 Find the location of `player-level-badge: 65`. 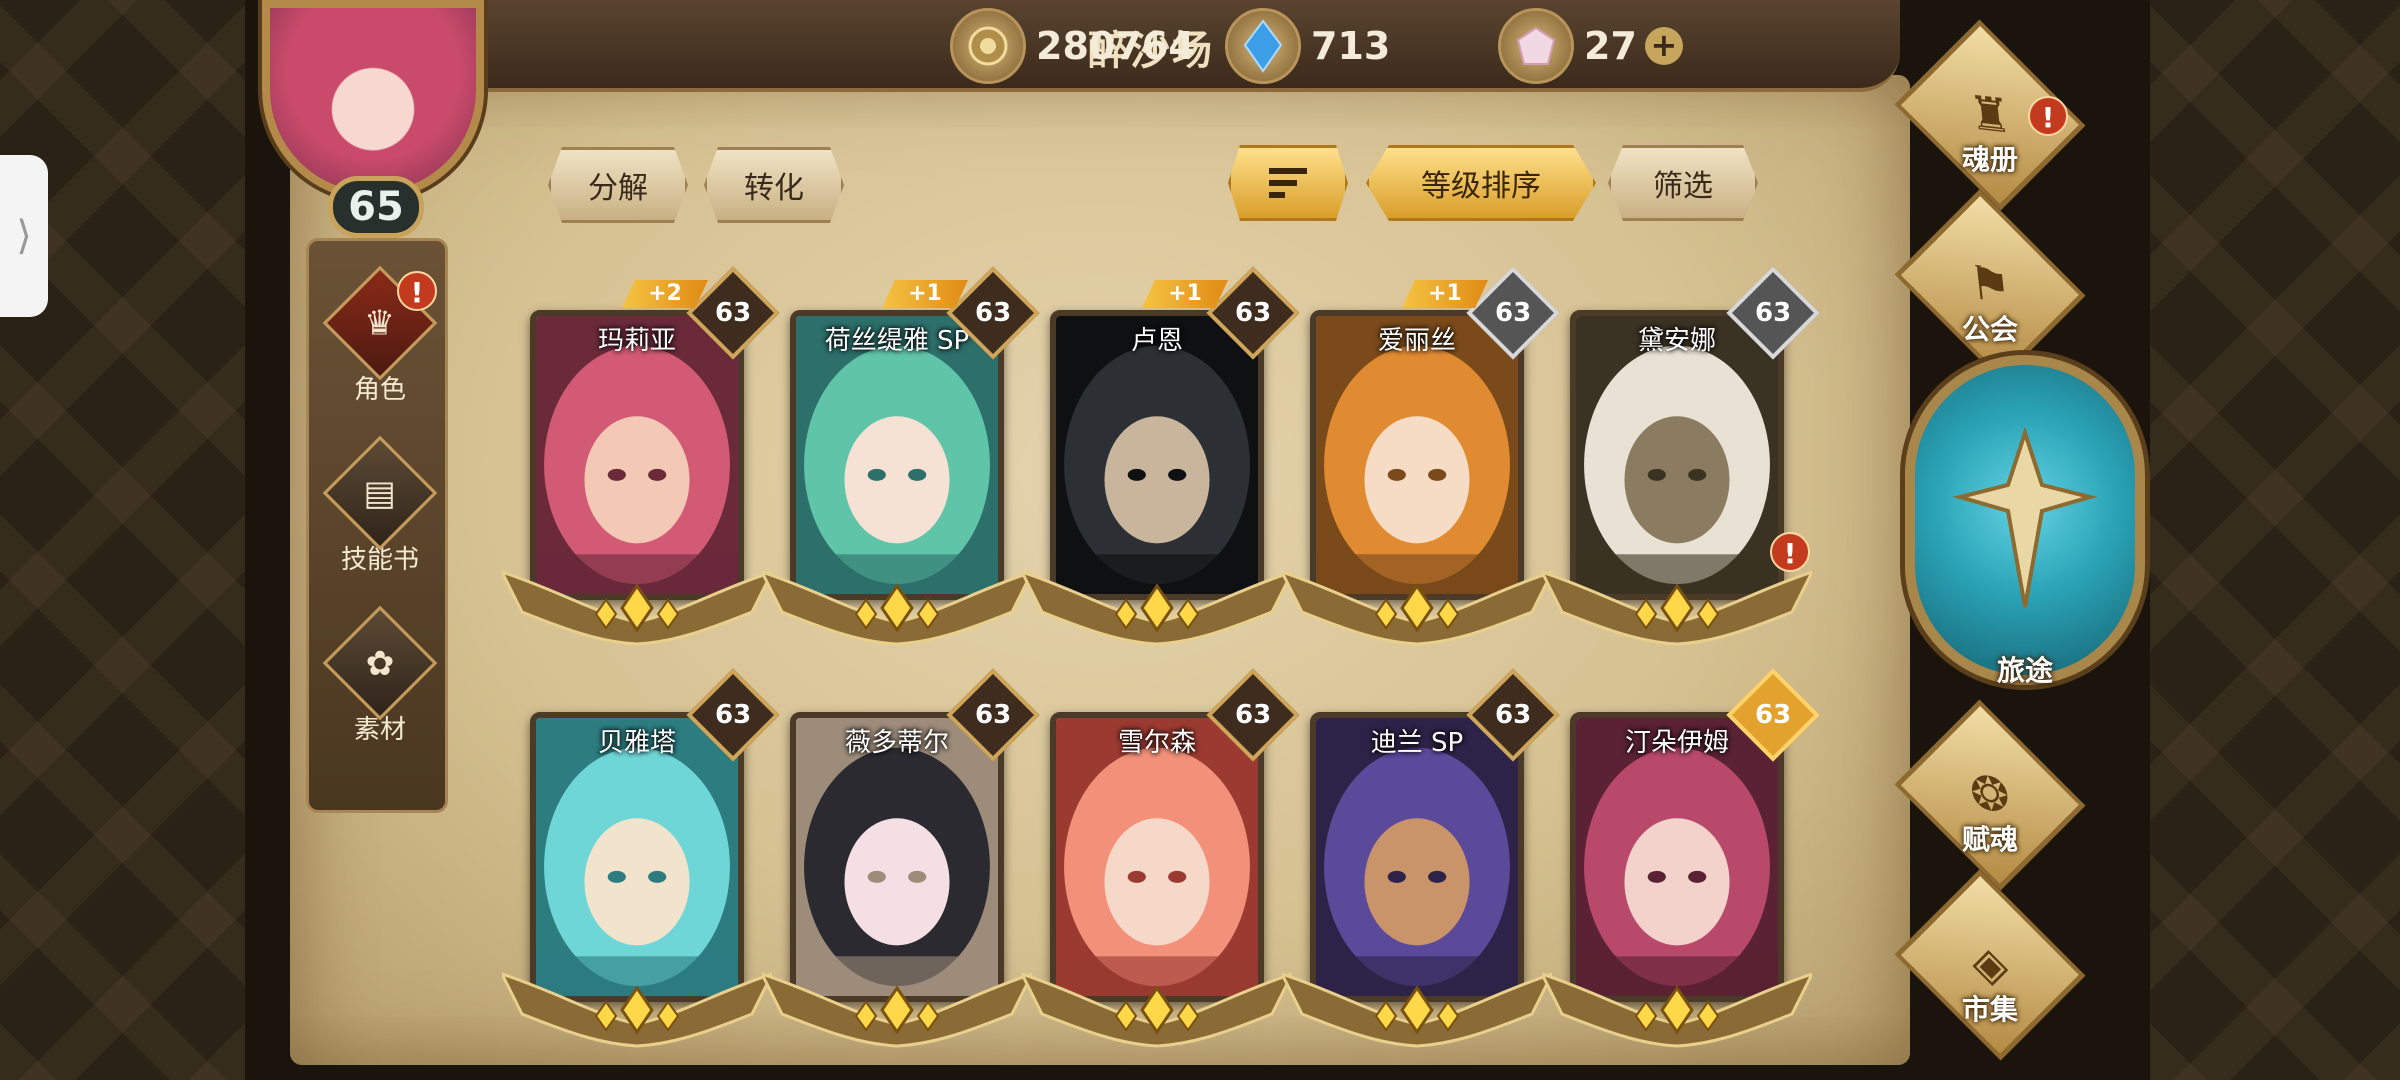

player-level-badge: 65 is located at coordinates (376, 207).